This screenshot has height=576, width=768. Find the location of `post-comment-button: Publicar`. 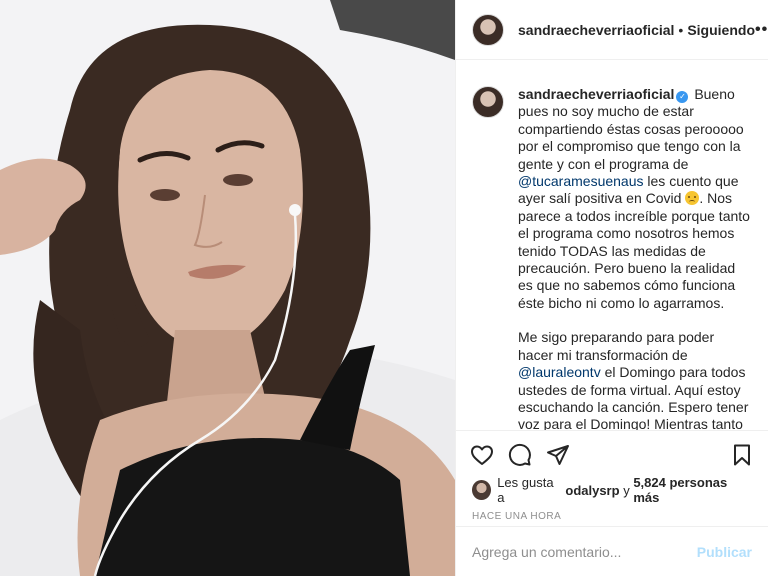

post-comment-button: Publicar is located at coordinates (724, 552).